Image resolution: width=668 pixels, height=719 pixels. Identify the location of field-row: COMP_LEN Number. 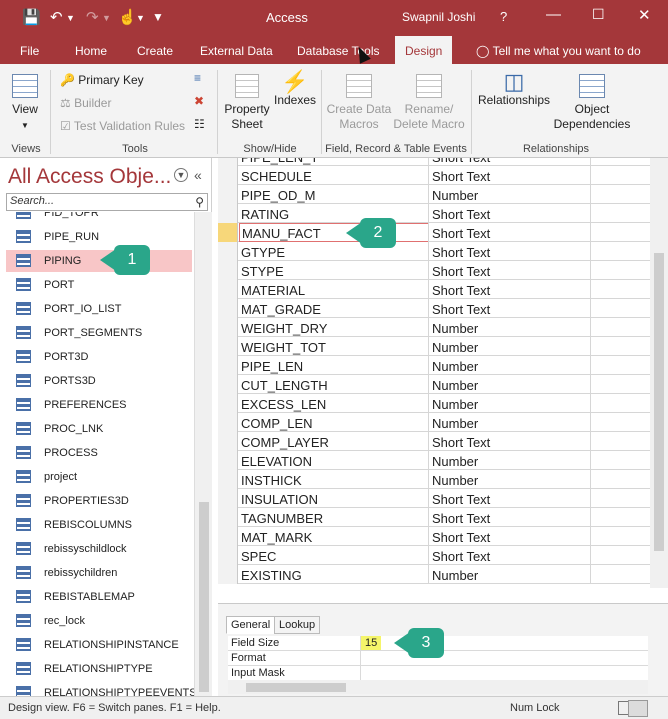
(434, 422).